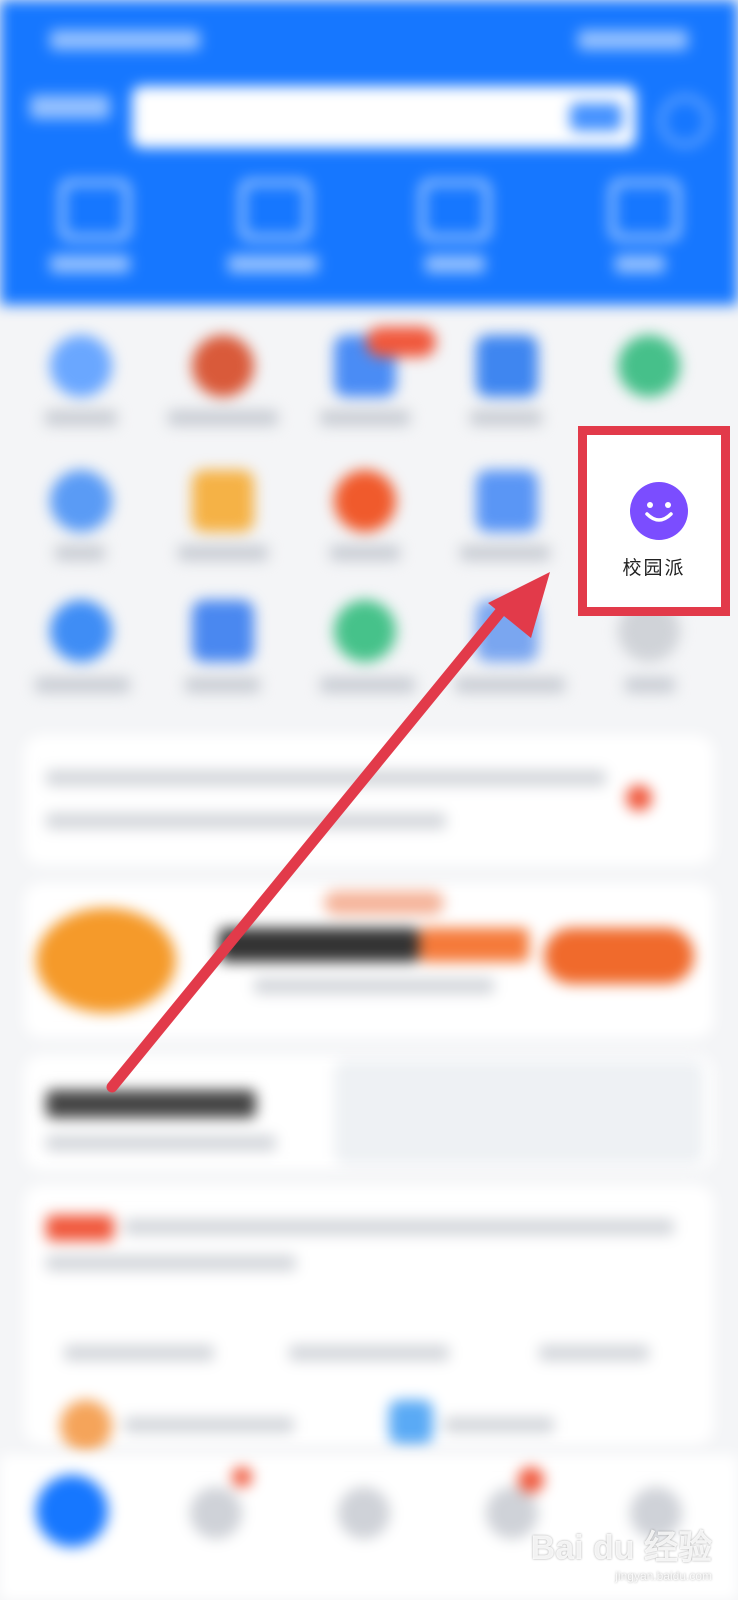 This screenshot has width=738, height=1600. What do you see at coordinates (659, 511) in the screenshot?
I see `smile-icon` at bounding box center [659, 511].